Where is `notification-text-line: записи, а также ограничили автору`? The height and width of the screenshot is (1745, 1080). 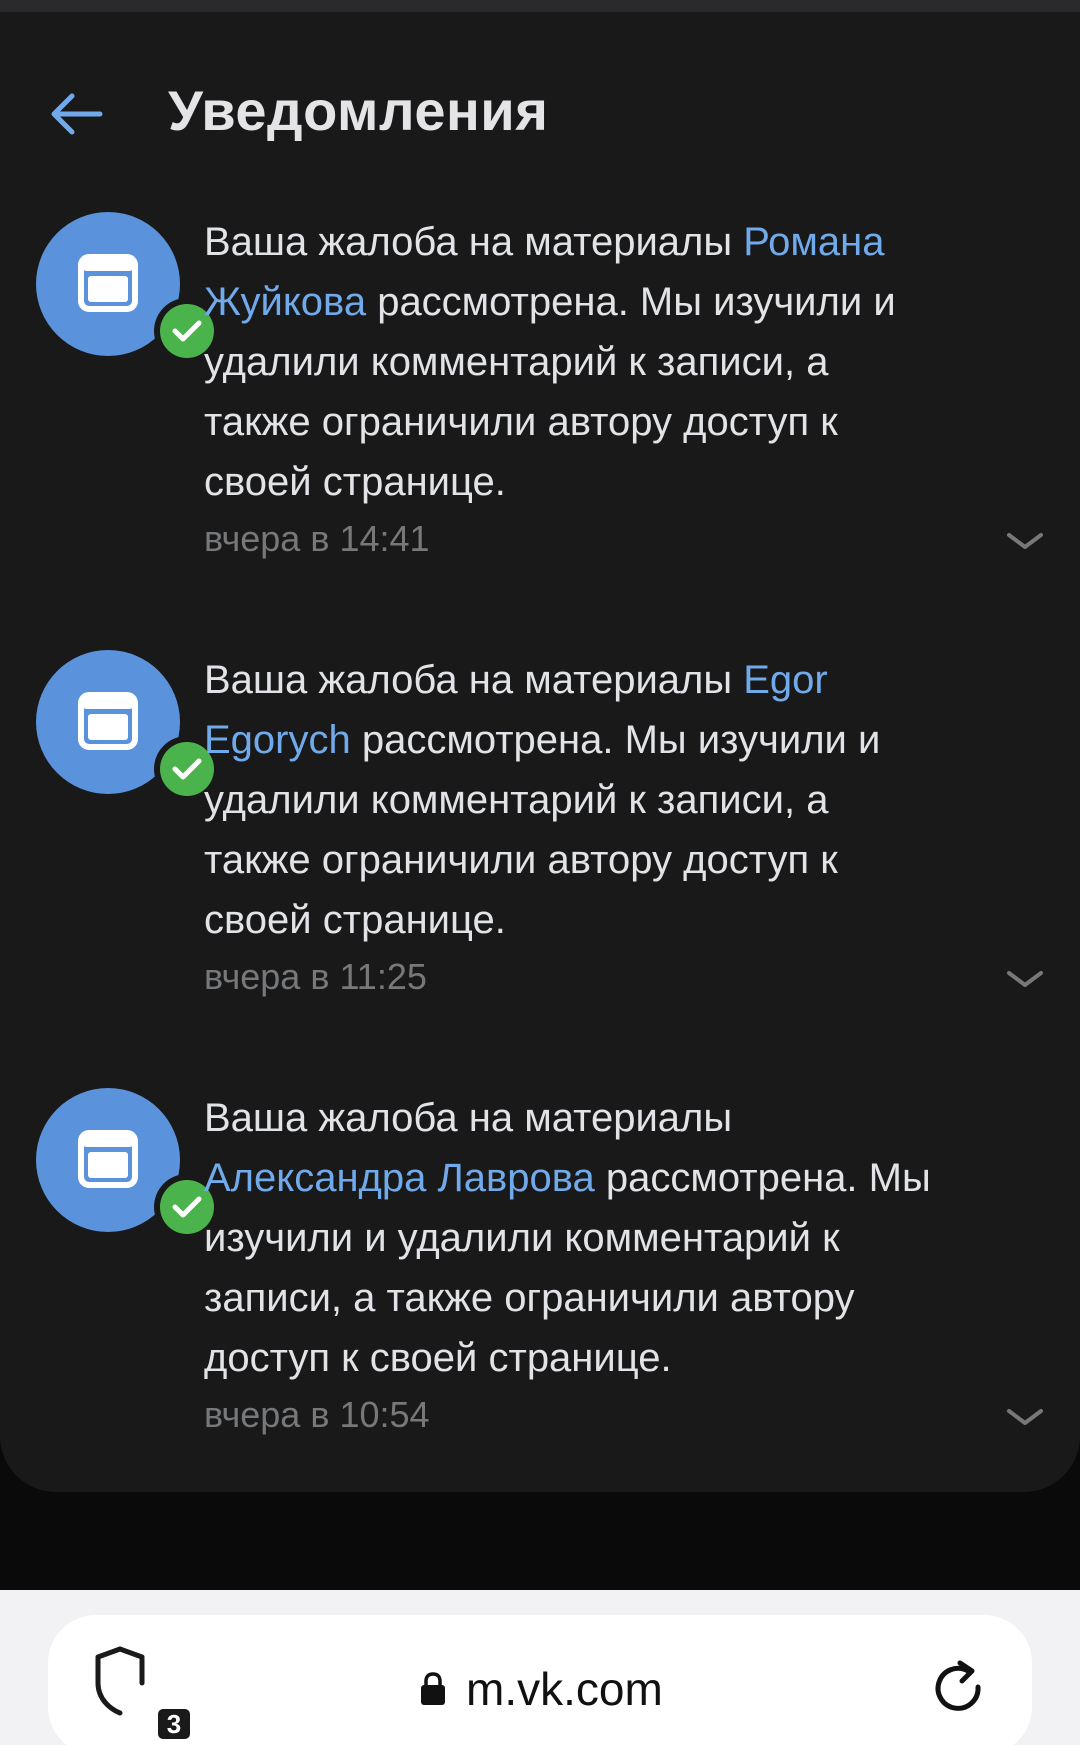 notification-text-line: записи, а также ограничили автору is located at coordinates (629, 1298).